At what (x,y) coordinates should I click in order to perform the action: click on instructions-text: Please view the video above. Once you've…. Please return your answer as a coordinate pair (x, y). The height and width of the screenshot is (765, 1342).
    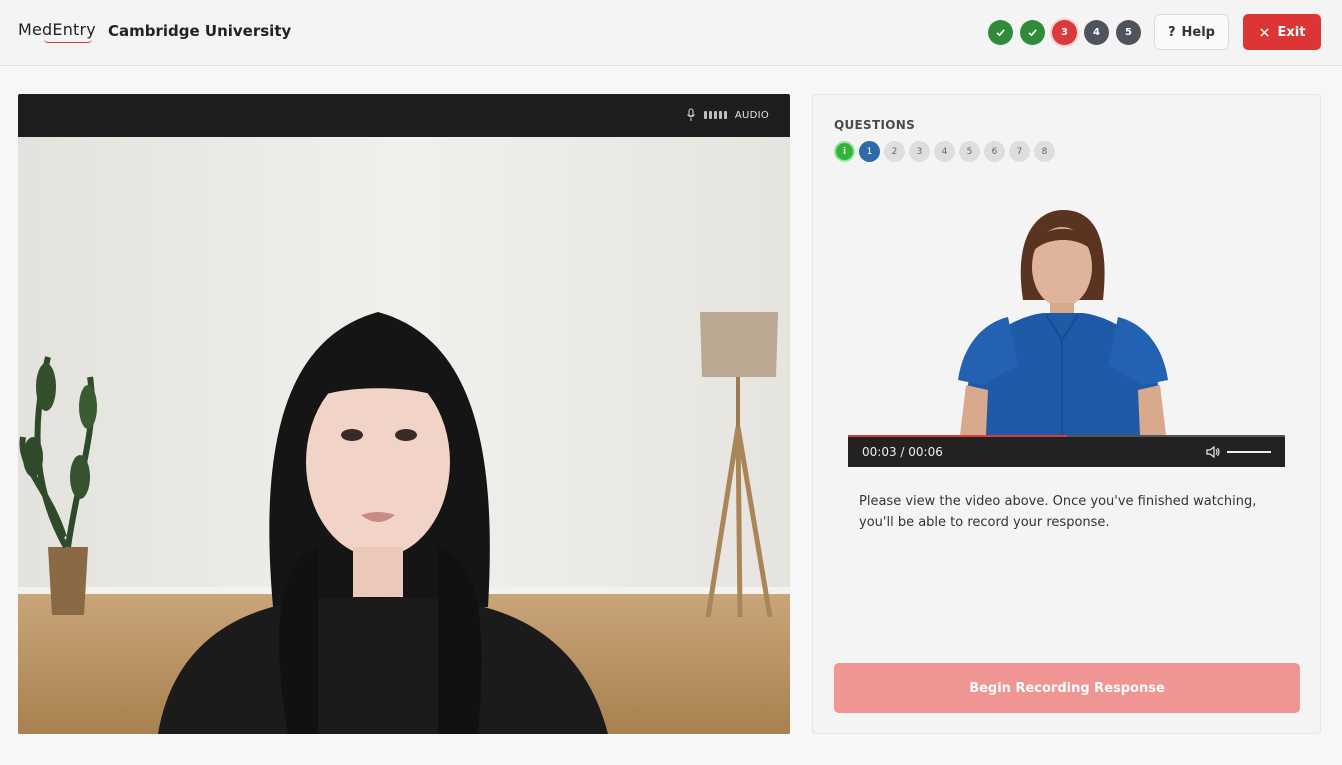
    Looking at the image, I should click on (1058, 512).